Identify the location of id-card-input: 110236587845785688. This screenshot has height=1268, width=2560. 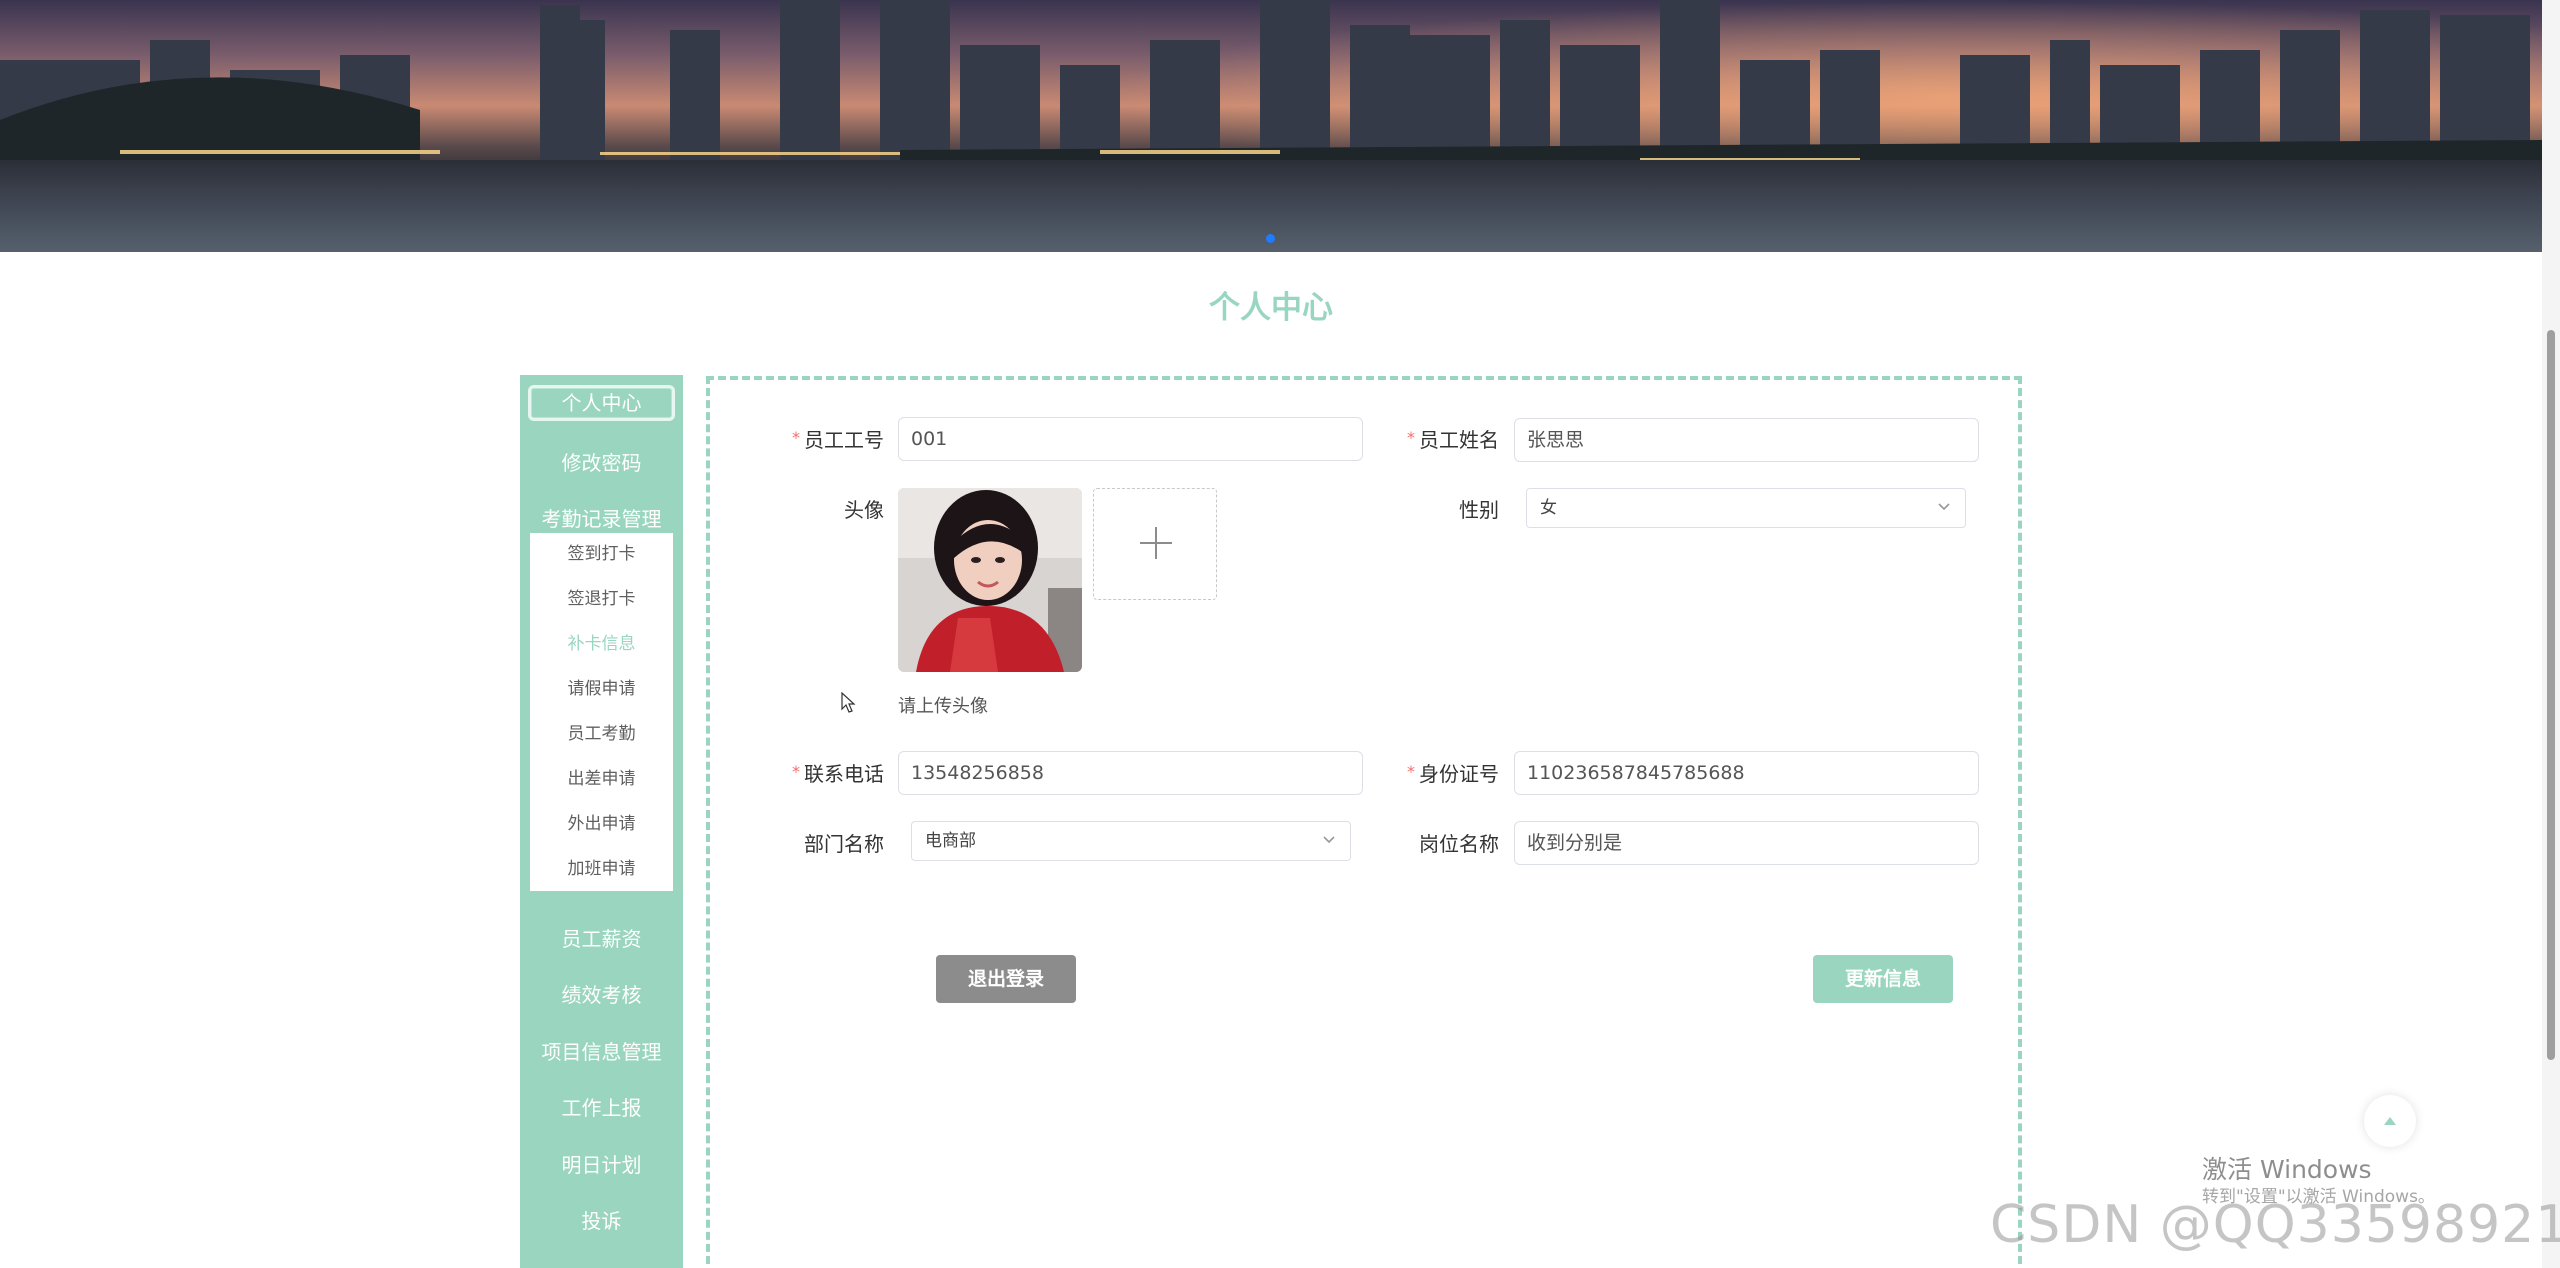
(1746, 773).